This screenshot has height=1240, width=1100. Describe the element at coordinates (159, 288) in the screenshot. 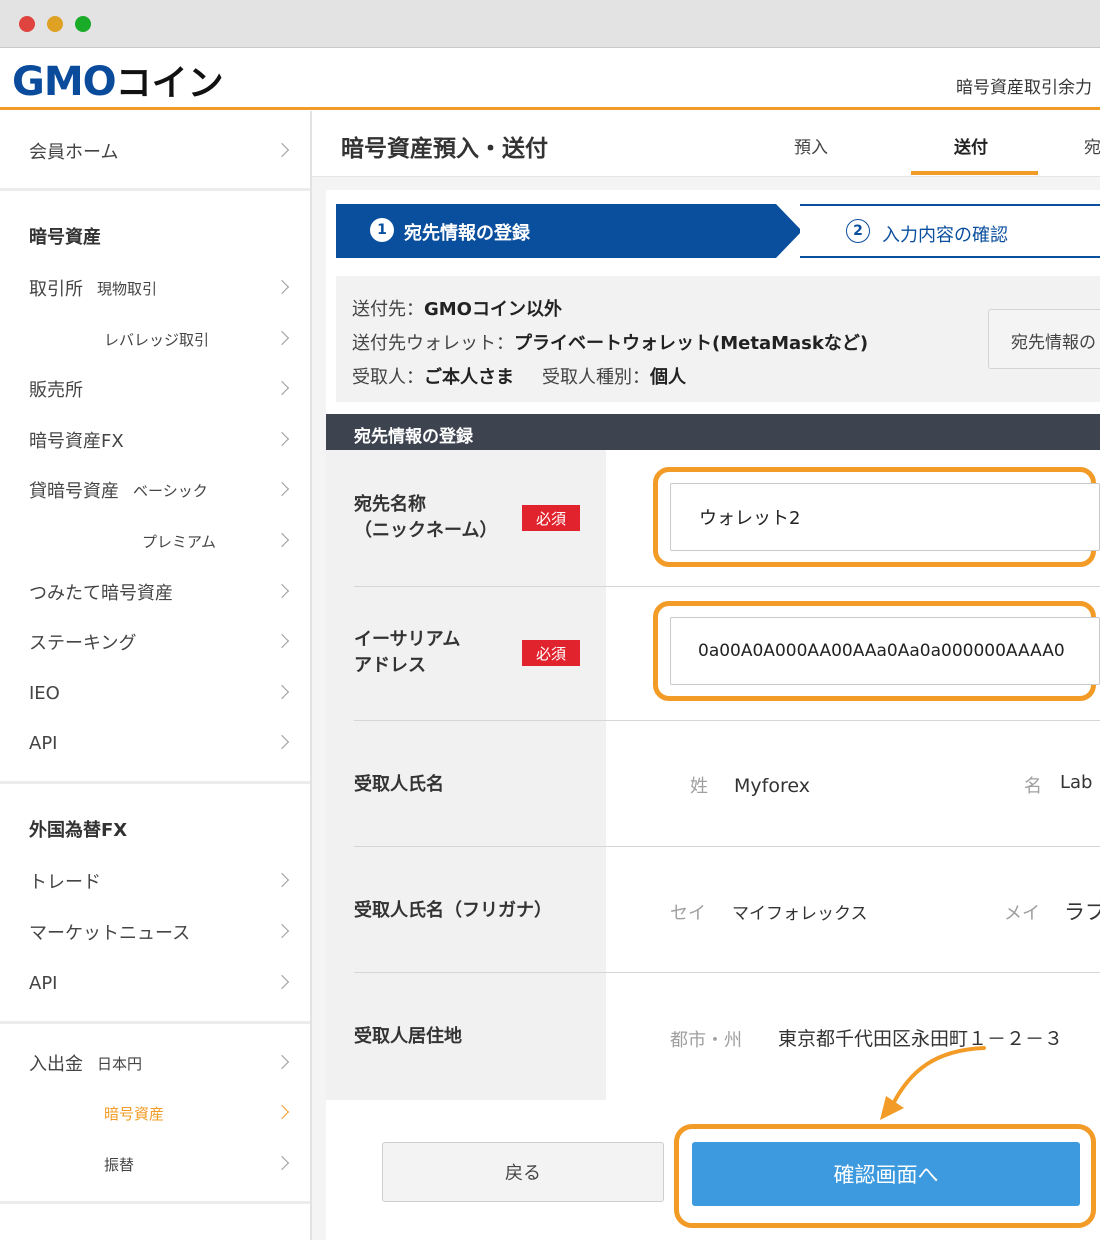

I see `sidebar-item-exchange-spot: 取引所 現物取引` at that location.